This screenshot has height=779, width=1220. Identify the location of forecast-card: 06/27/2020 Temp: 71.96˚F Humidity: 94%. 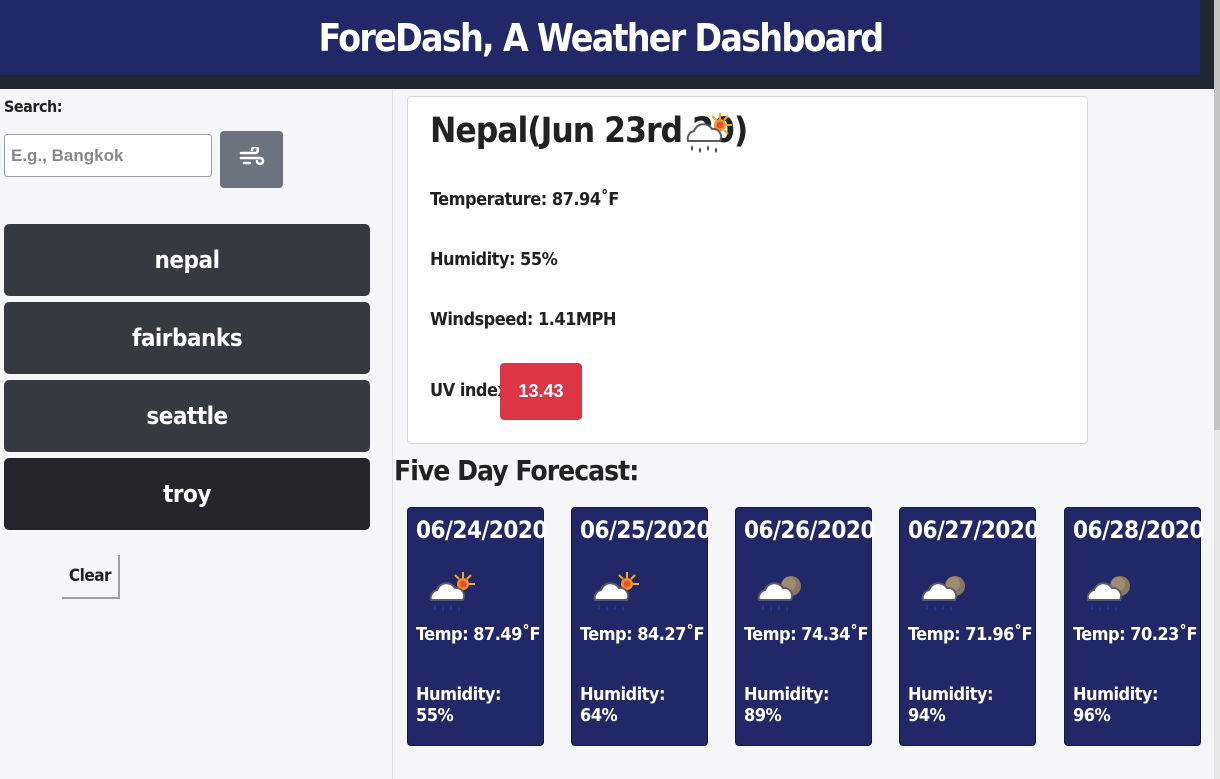
(969, 626).